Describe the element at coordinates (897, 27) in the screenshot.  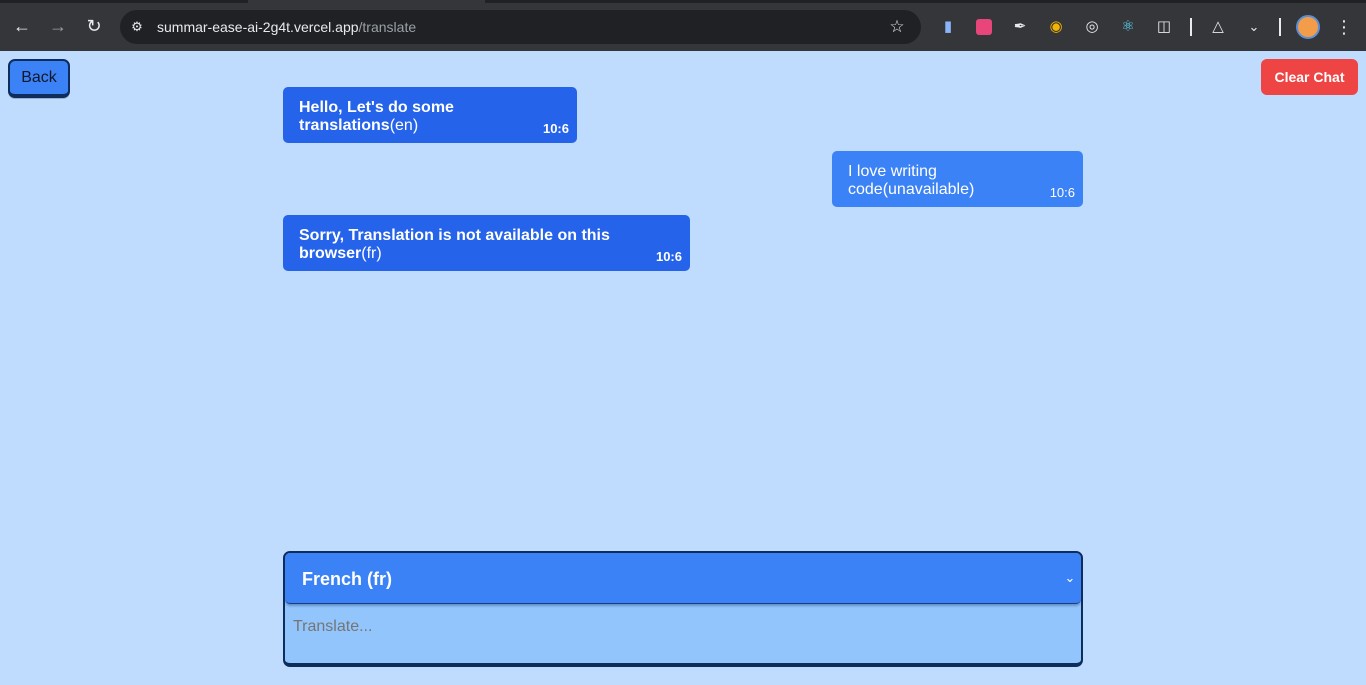
I see `star-icon: ☆` at that location.